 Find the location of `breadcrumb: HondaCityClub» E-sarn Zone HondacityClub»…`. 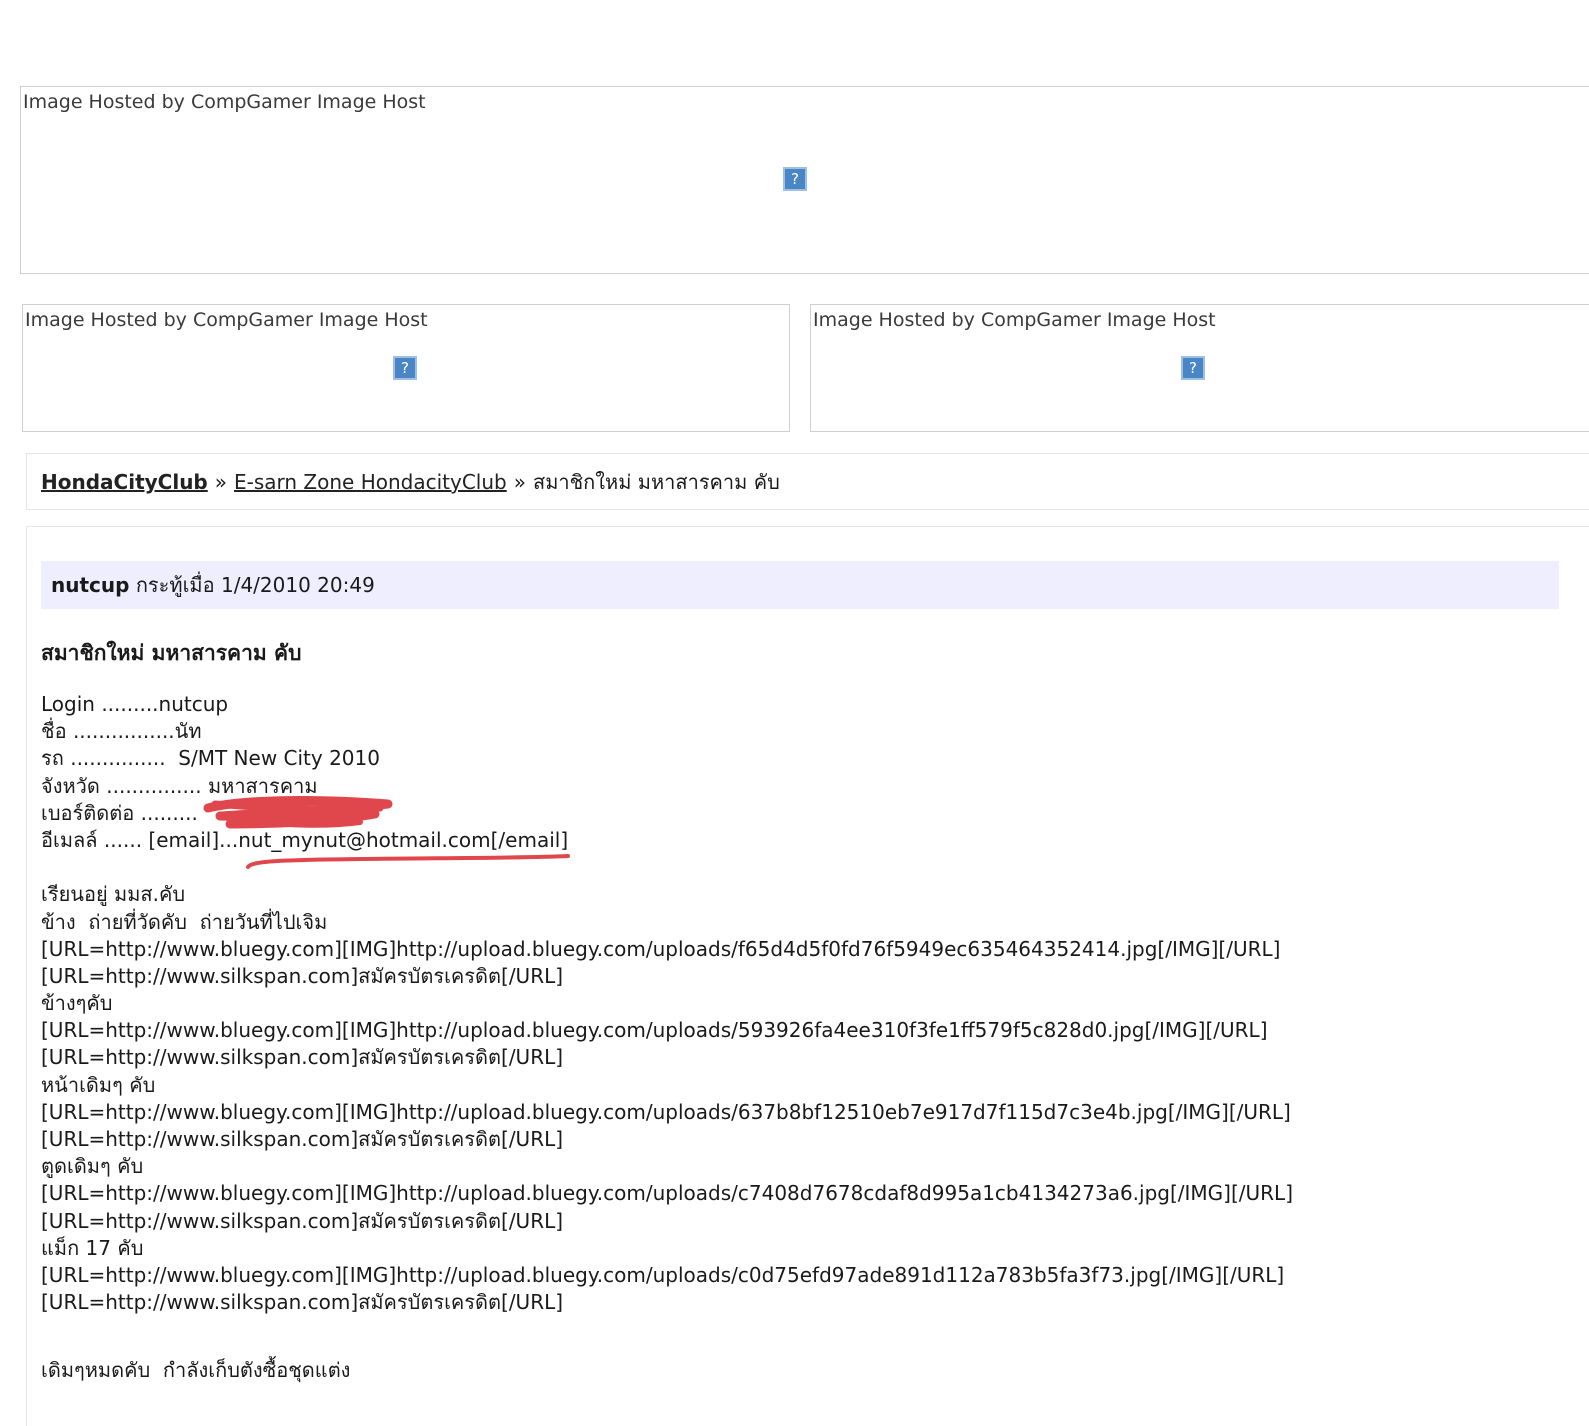

breadcrumb: HondaCityClub» E-sarn Zone HondacityClub»… is located at coordinates (807, 481).